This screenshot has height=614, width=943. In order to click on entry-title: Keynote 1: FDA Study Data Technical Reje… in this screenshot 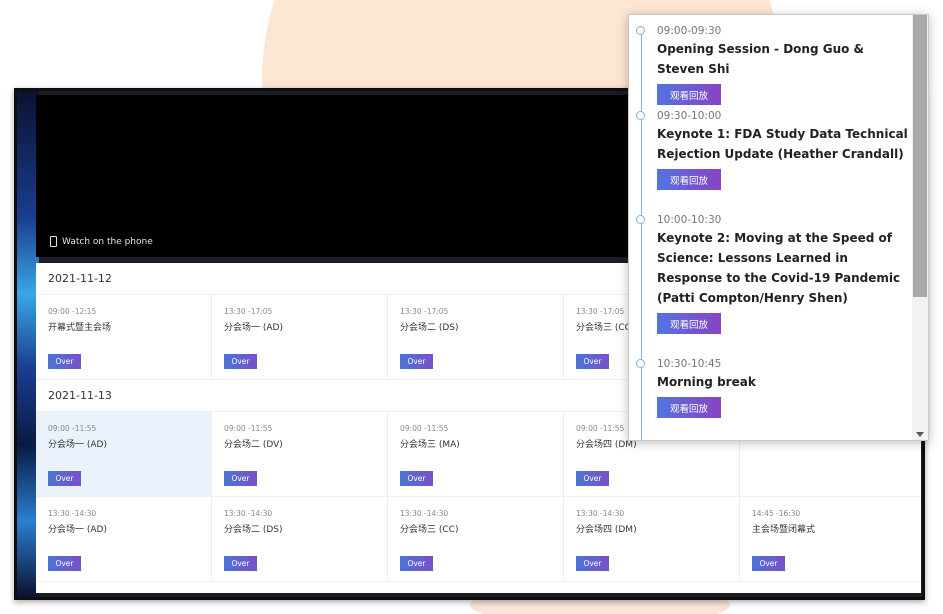, I will do `click(782, 144)`.